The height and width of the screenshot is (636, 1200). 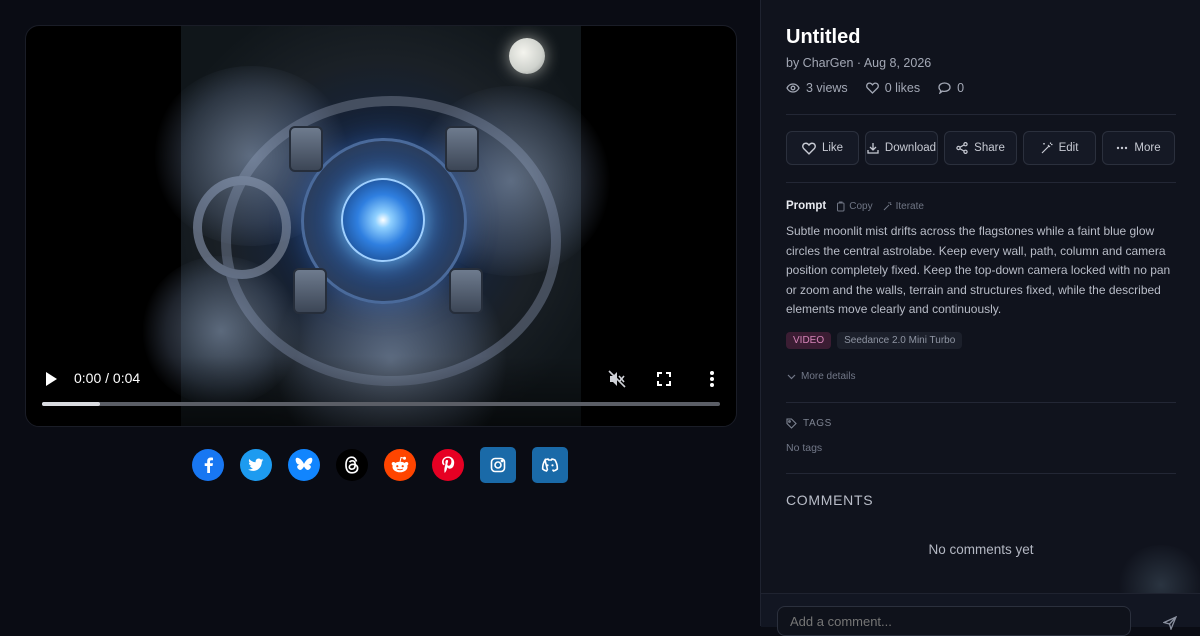 I want to click on post-stats: 3 views 0 likes 0, so click(x=875, y=88).